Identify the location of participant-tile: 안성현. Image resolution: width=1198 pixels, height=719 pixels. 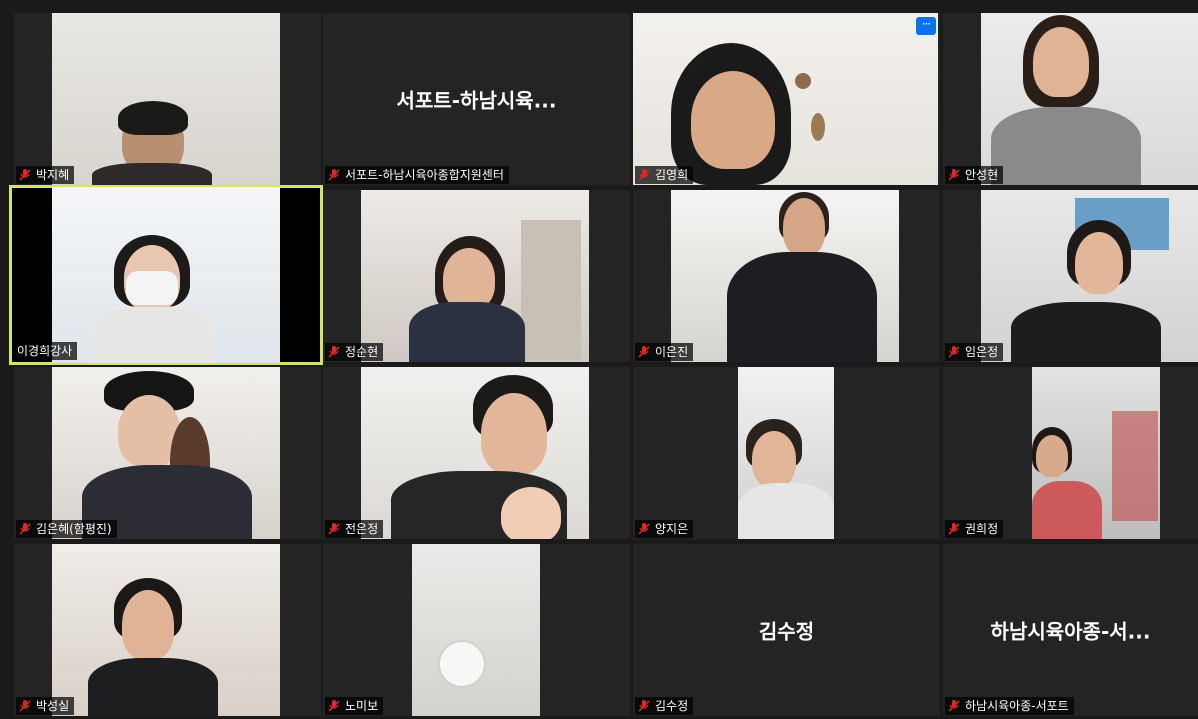
(1070, 99).